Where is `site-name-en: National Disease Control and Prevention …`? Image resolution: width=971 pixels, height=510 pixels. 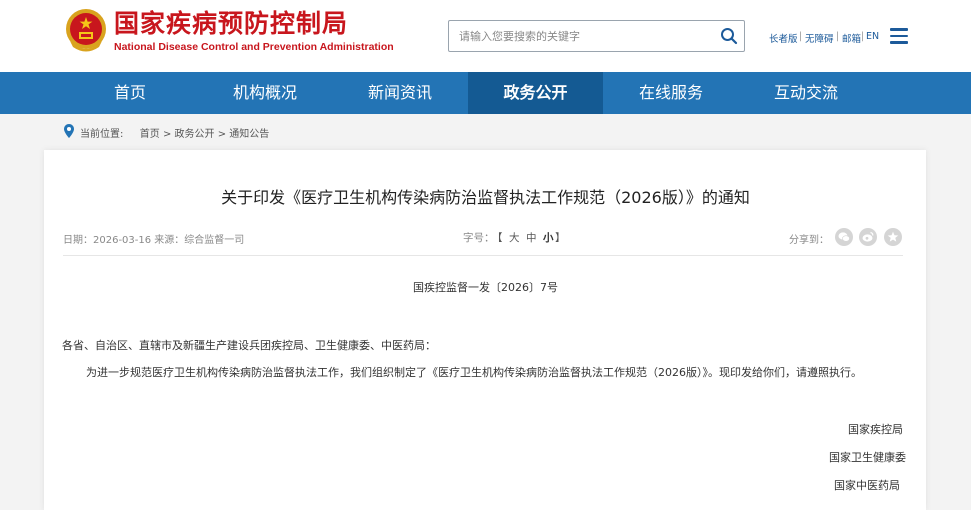 site-name-en: National Disease Control and Prevention … is located at coordinates (254, 47).